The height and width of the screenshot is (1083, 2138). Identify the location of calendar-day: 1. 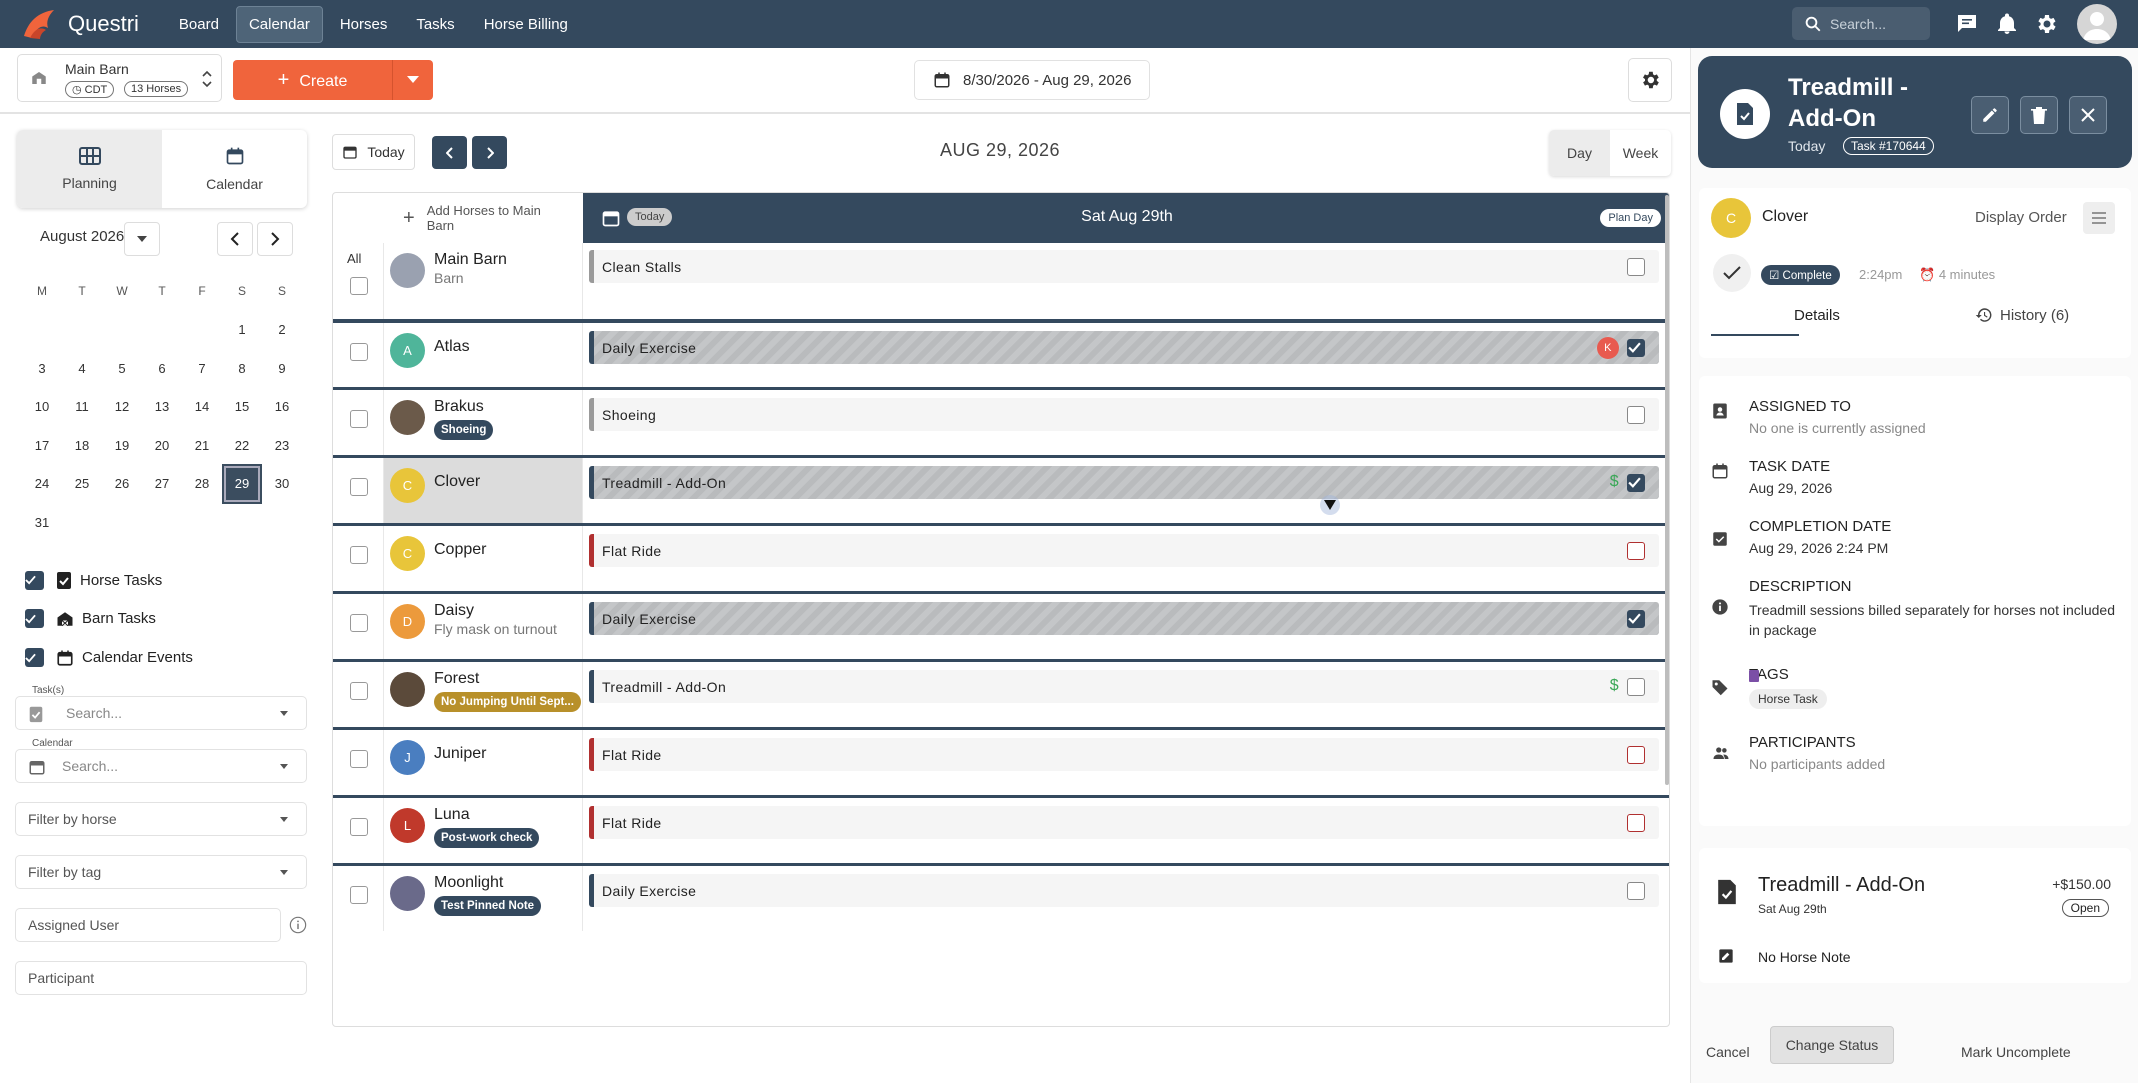
(242, 329).